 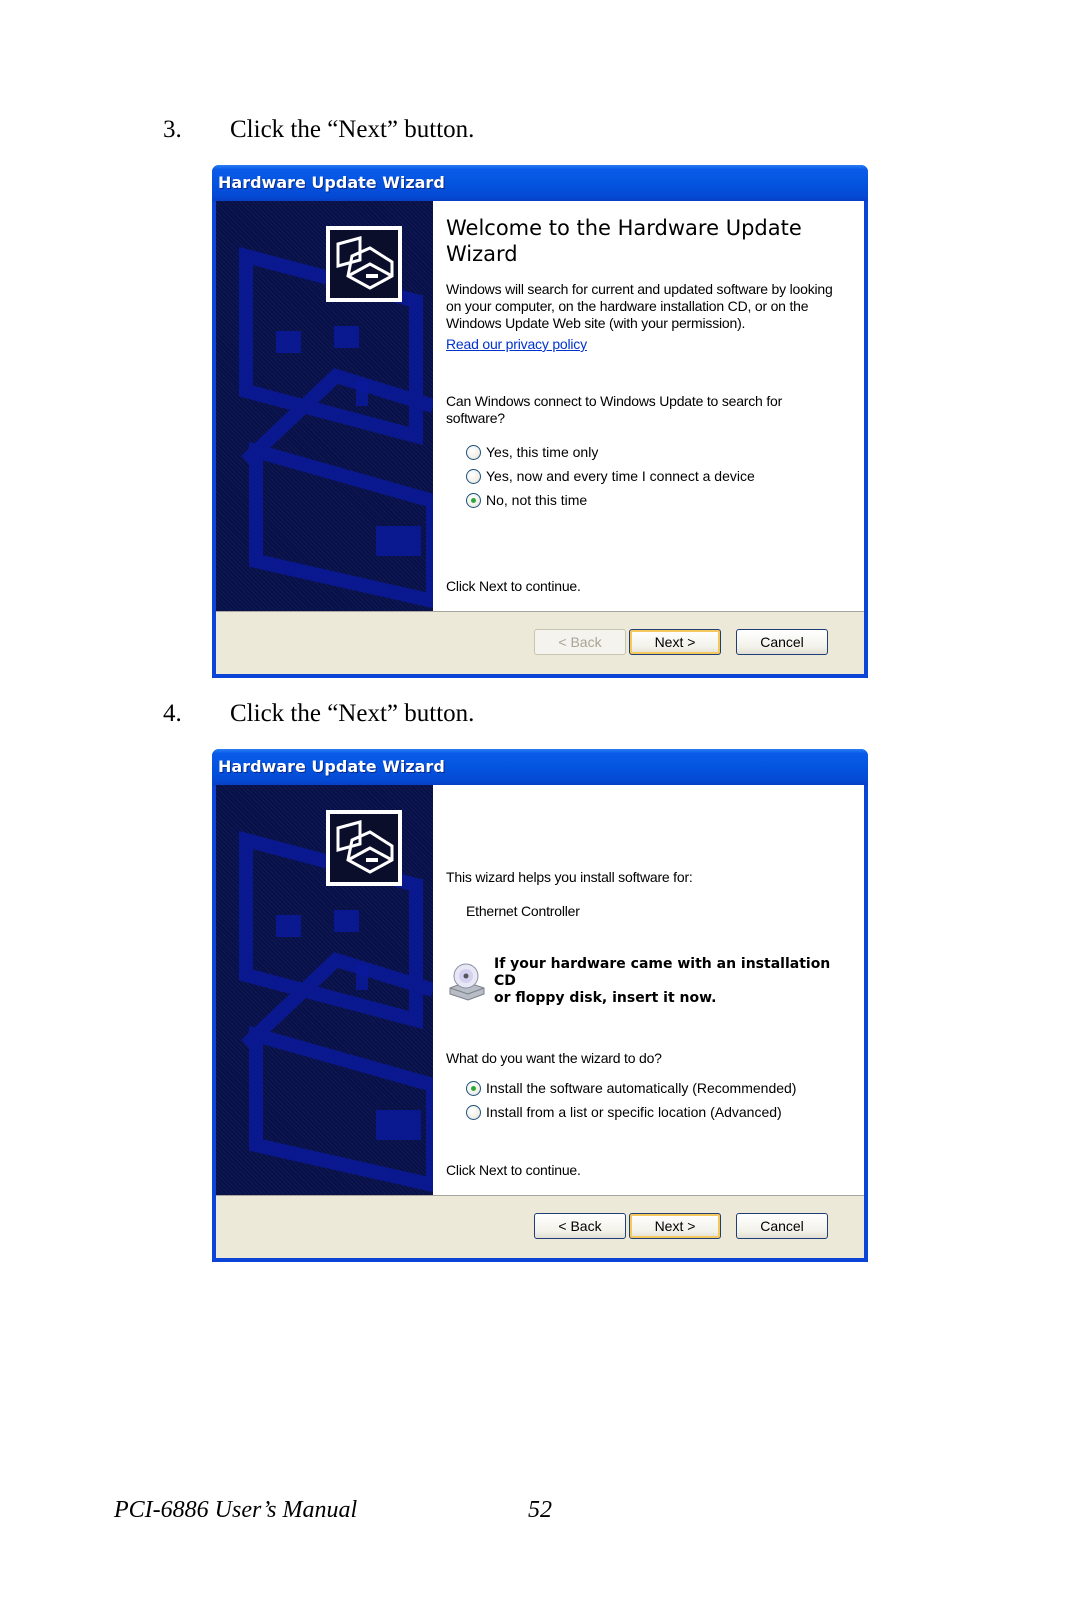 I want to click on page-number: 52, so click(x=540, y=1510).